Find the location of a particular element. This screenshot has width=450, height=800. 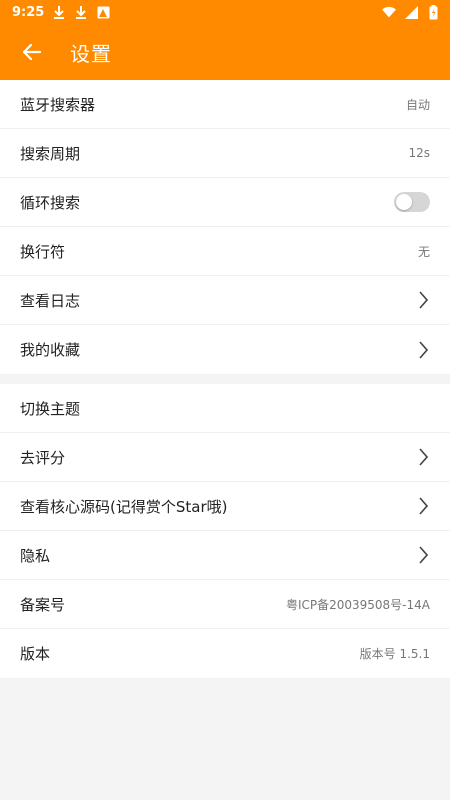

setting-label: 备案号 is located at coordinates (43, 604).